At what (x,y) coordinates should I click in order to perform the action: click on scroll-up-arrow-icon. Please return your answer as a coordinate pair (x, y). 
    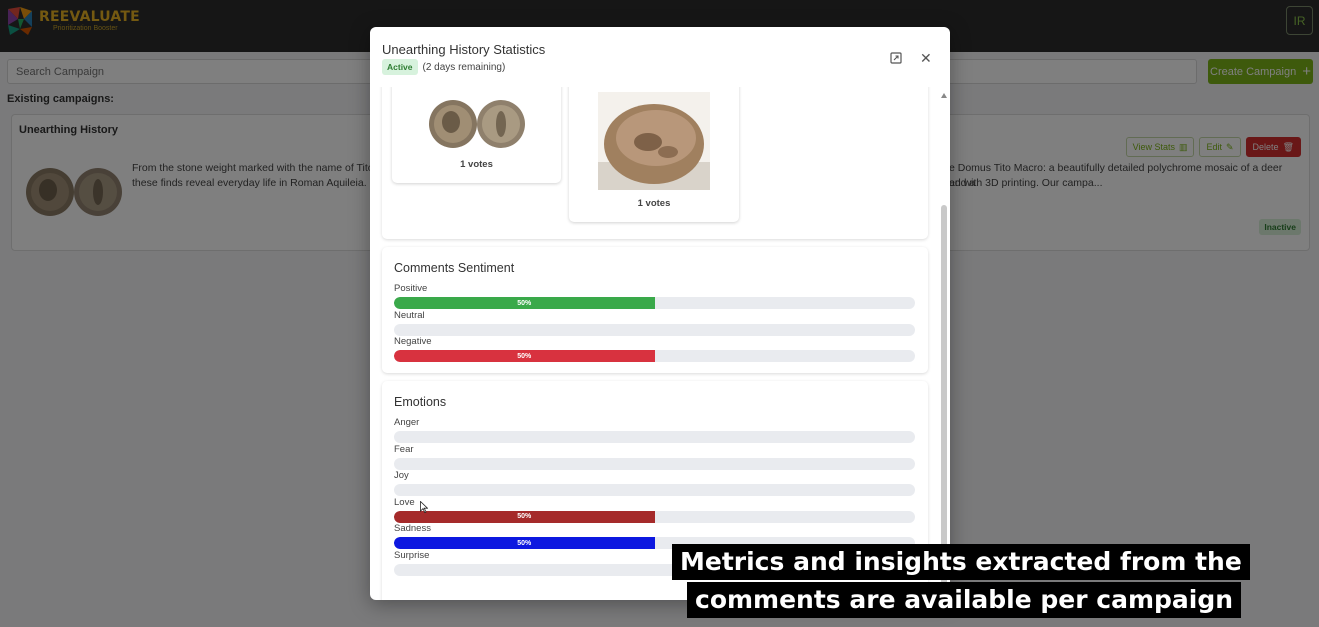
    Looking at the image, I should click on (944, 95).